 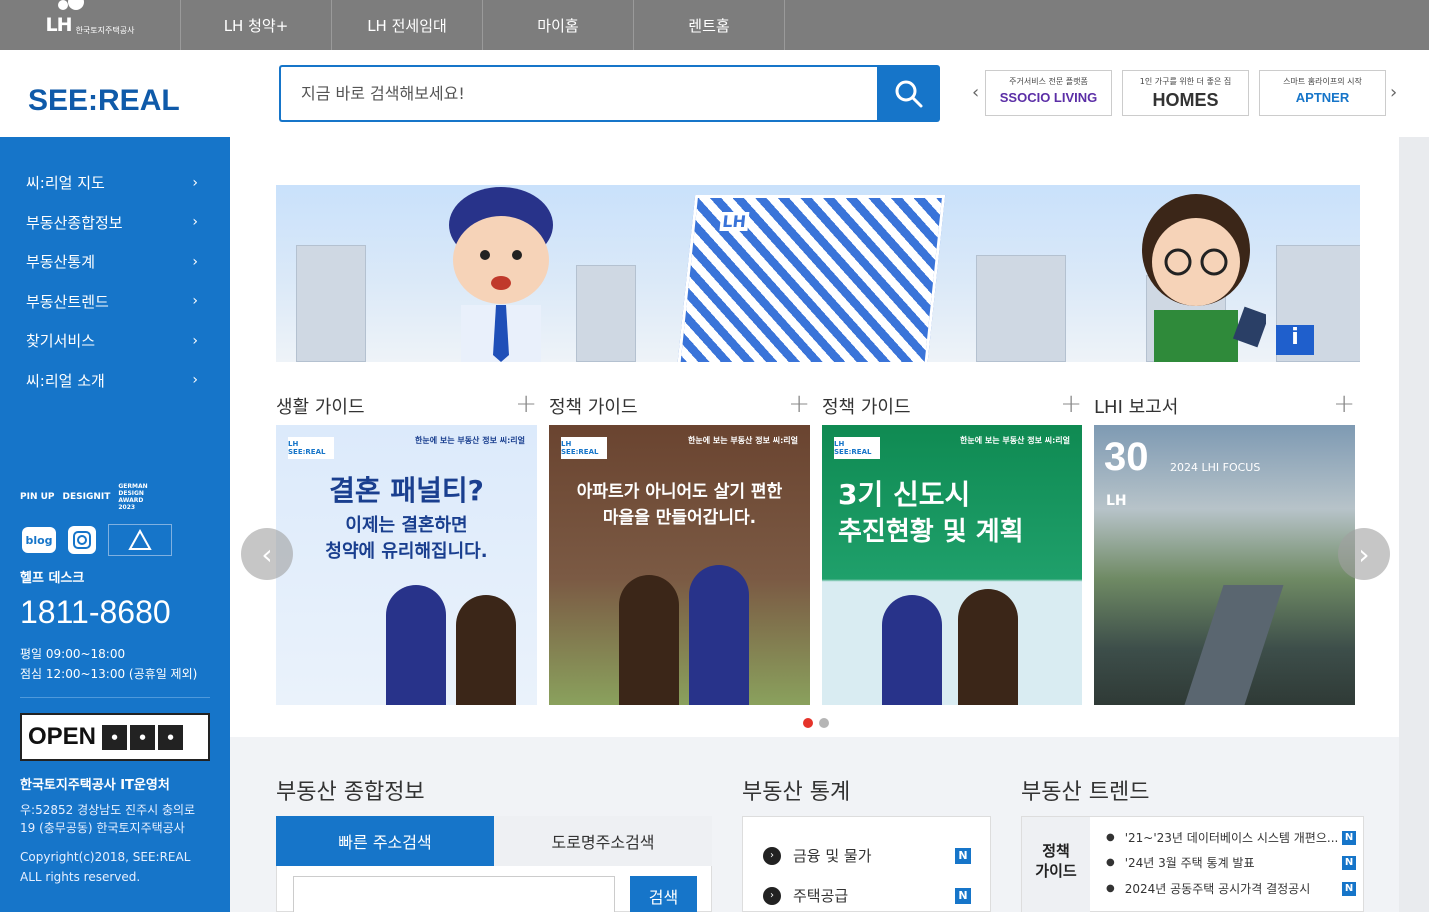 I want to click on partner-aptner: 스마트 홈라이프의 시작 APTNER, so click(x=1322, y=93).